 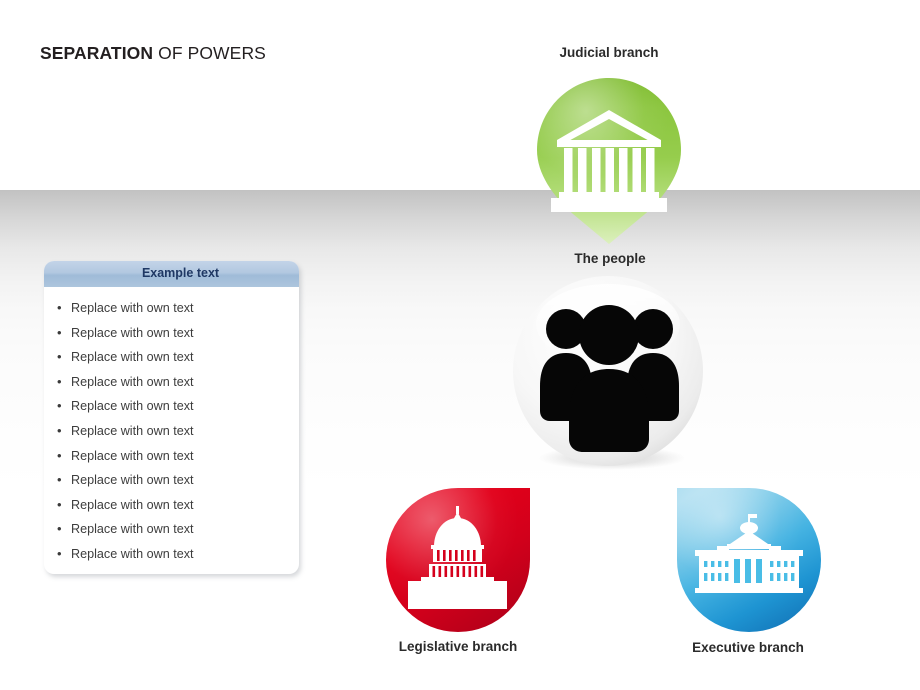 What do you see at coordinates (209, 53) in the screenshot?
I see `page-title-normal: OF POWERS` at bounding box center [209, 53].